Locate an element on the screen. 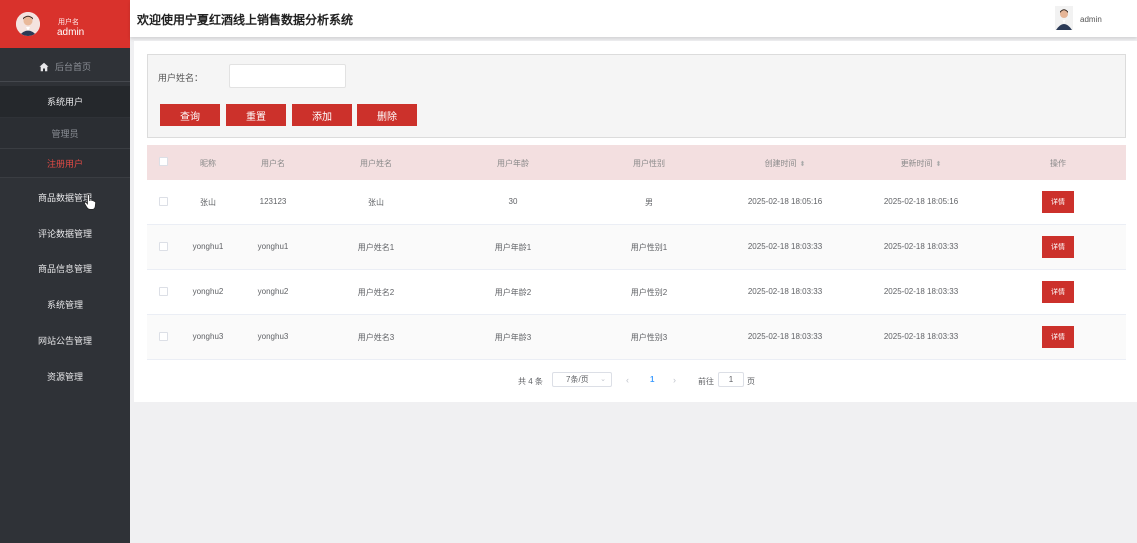 This screenshot has height=543, width=1137. search-label: 用户姓名： is located at coordinates (181, 78).